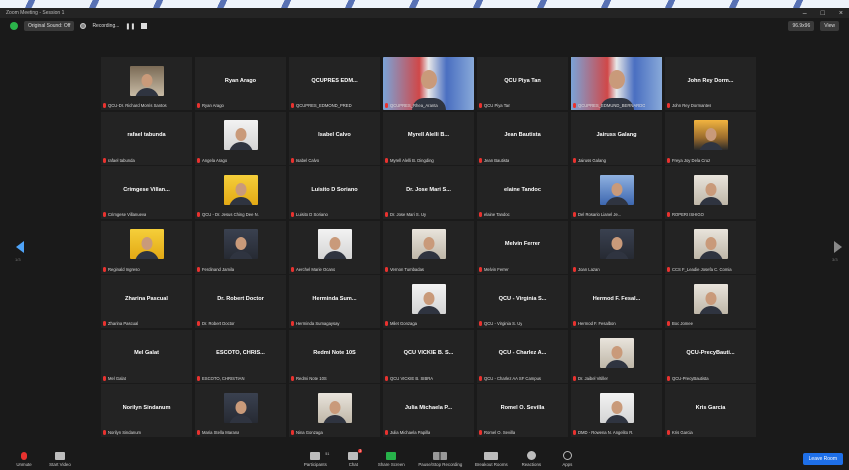 This screenshot has width=849, height=470. Describe the element at coordinates (334, 138) in the screenshot. I see `participant-tile: Isabel Calvo Isabel Calvo` at that location.